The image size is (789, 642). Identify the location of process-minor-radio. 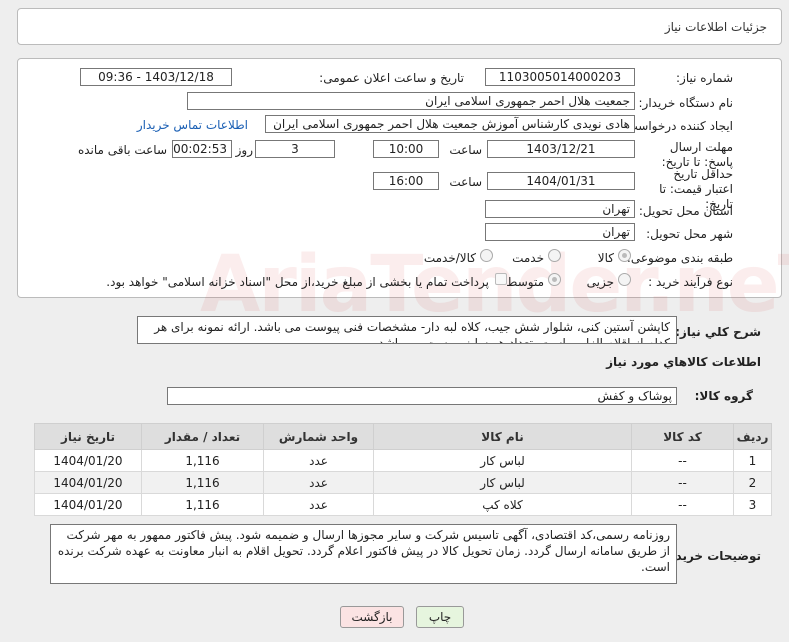
(624, 279).